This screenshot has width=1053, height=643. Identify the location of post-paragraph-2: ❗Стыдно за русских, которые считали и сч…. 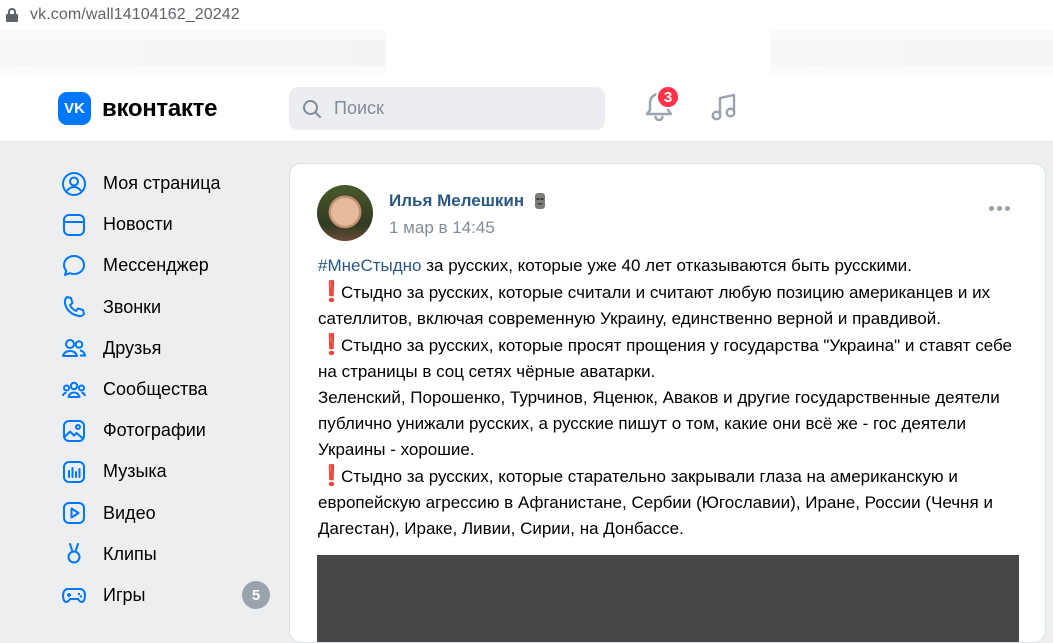
(673, 305).